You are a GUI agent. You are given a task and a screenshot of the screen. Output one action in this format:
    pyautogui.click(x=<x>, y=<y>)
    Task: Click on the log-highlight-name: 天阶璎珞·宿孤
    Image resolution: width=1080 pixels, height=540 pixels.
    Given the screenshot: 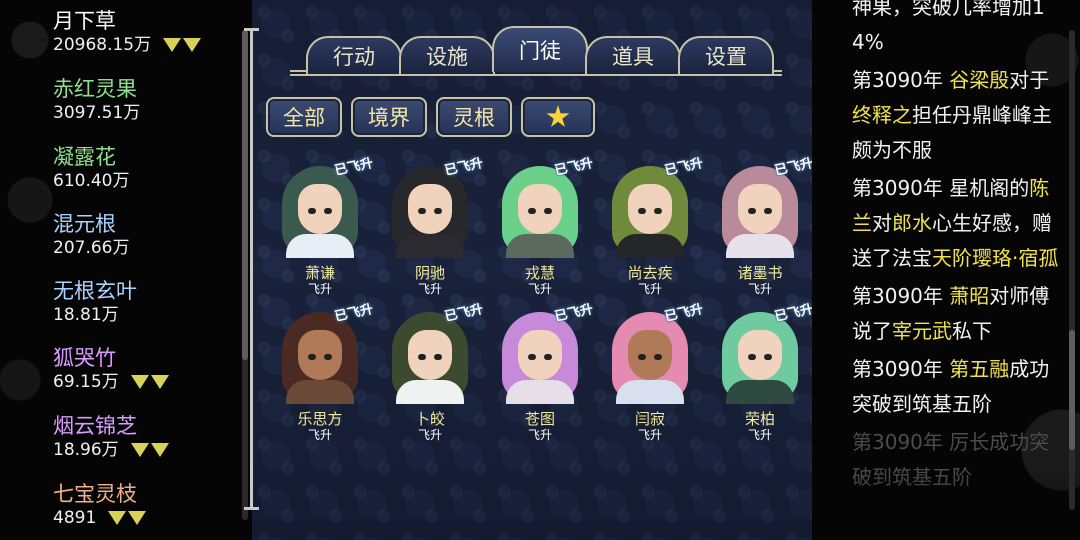 What is the action you would take?
    pyautogui.click(x=995, y=258)
    